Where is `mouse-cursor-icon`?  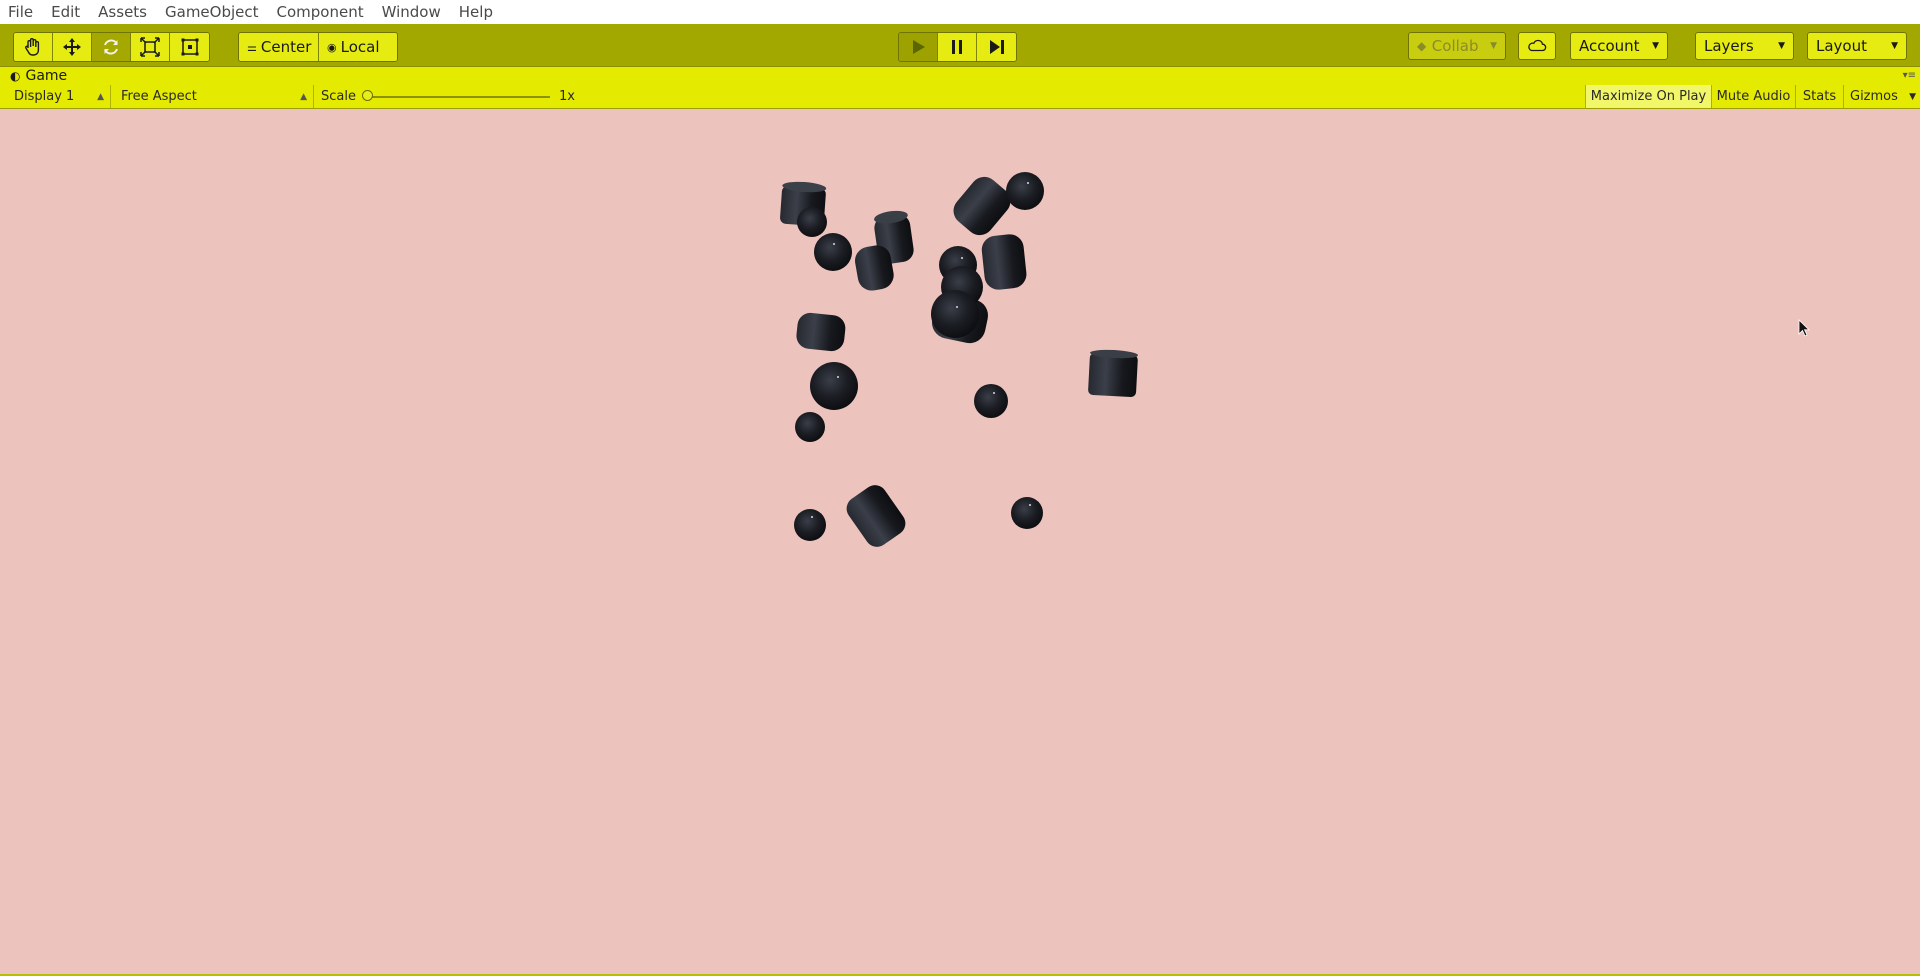 mouse-cursor-icon is located at coordinates (1804, 328).